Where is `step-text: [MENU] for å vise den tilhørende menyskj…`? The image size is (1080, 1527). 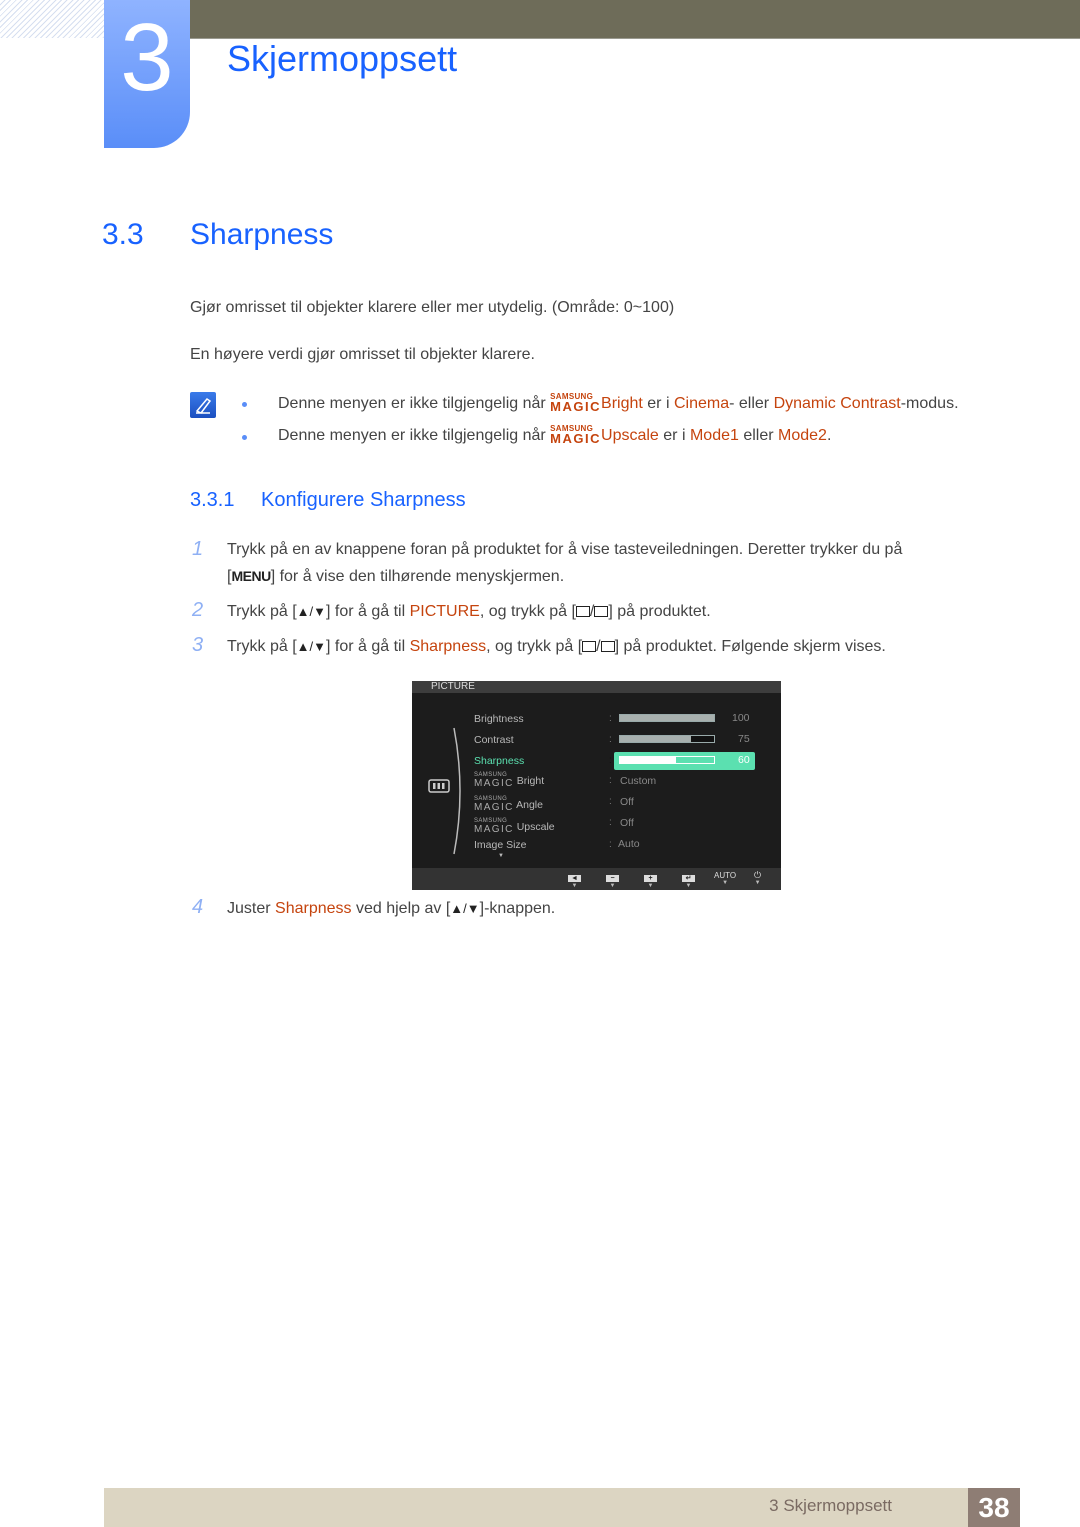 step-text: [MENU] for å vise den tilhørende menyskj… is located at coordinates (396, 576).